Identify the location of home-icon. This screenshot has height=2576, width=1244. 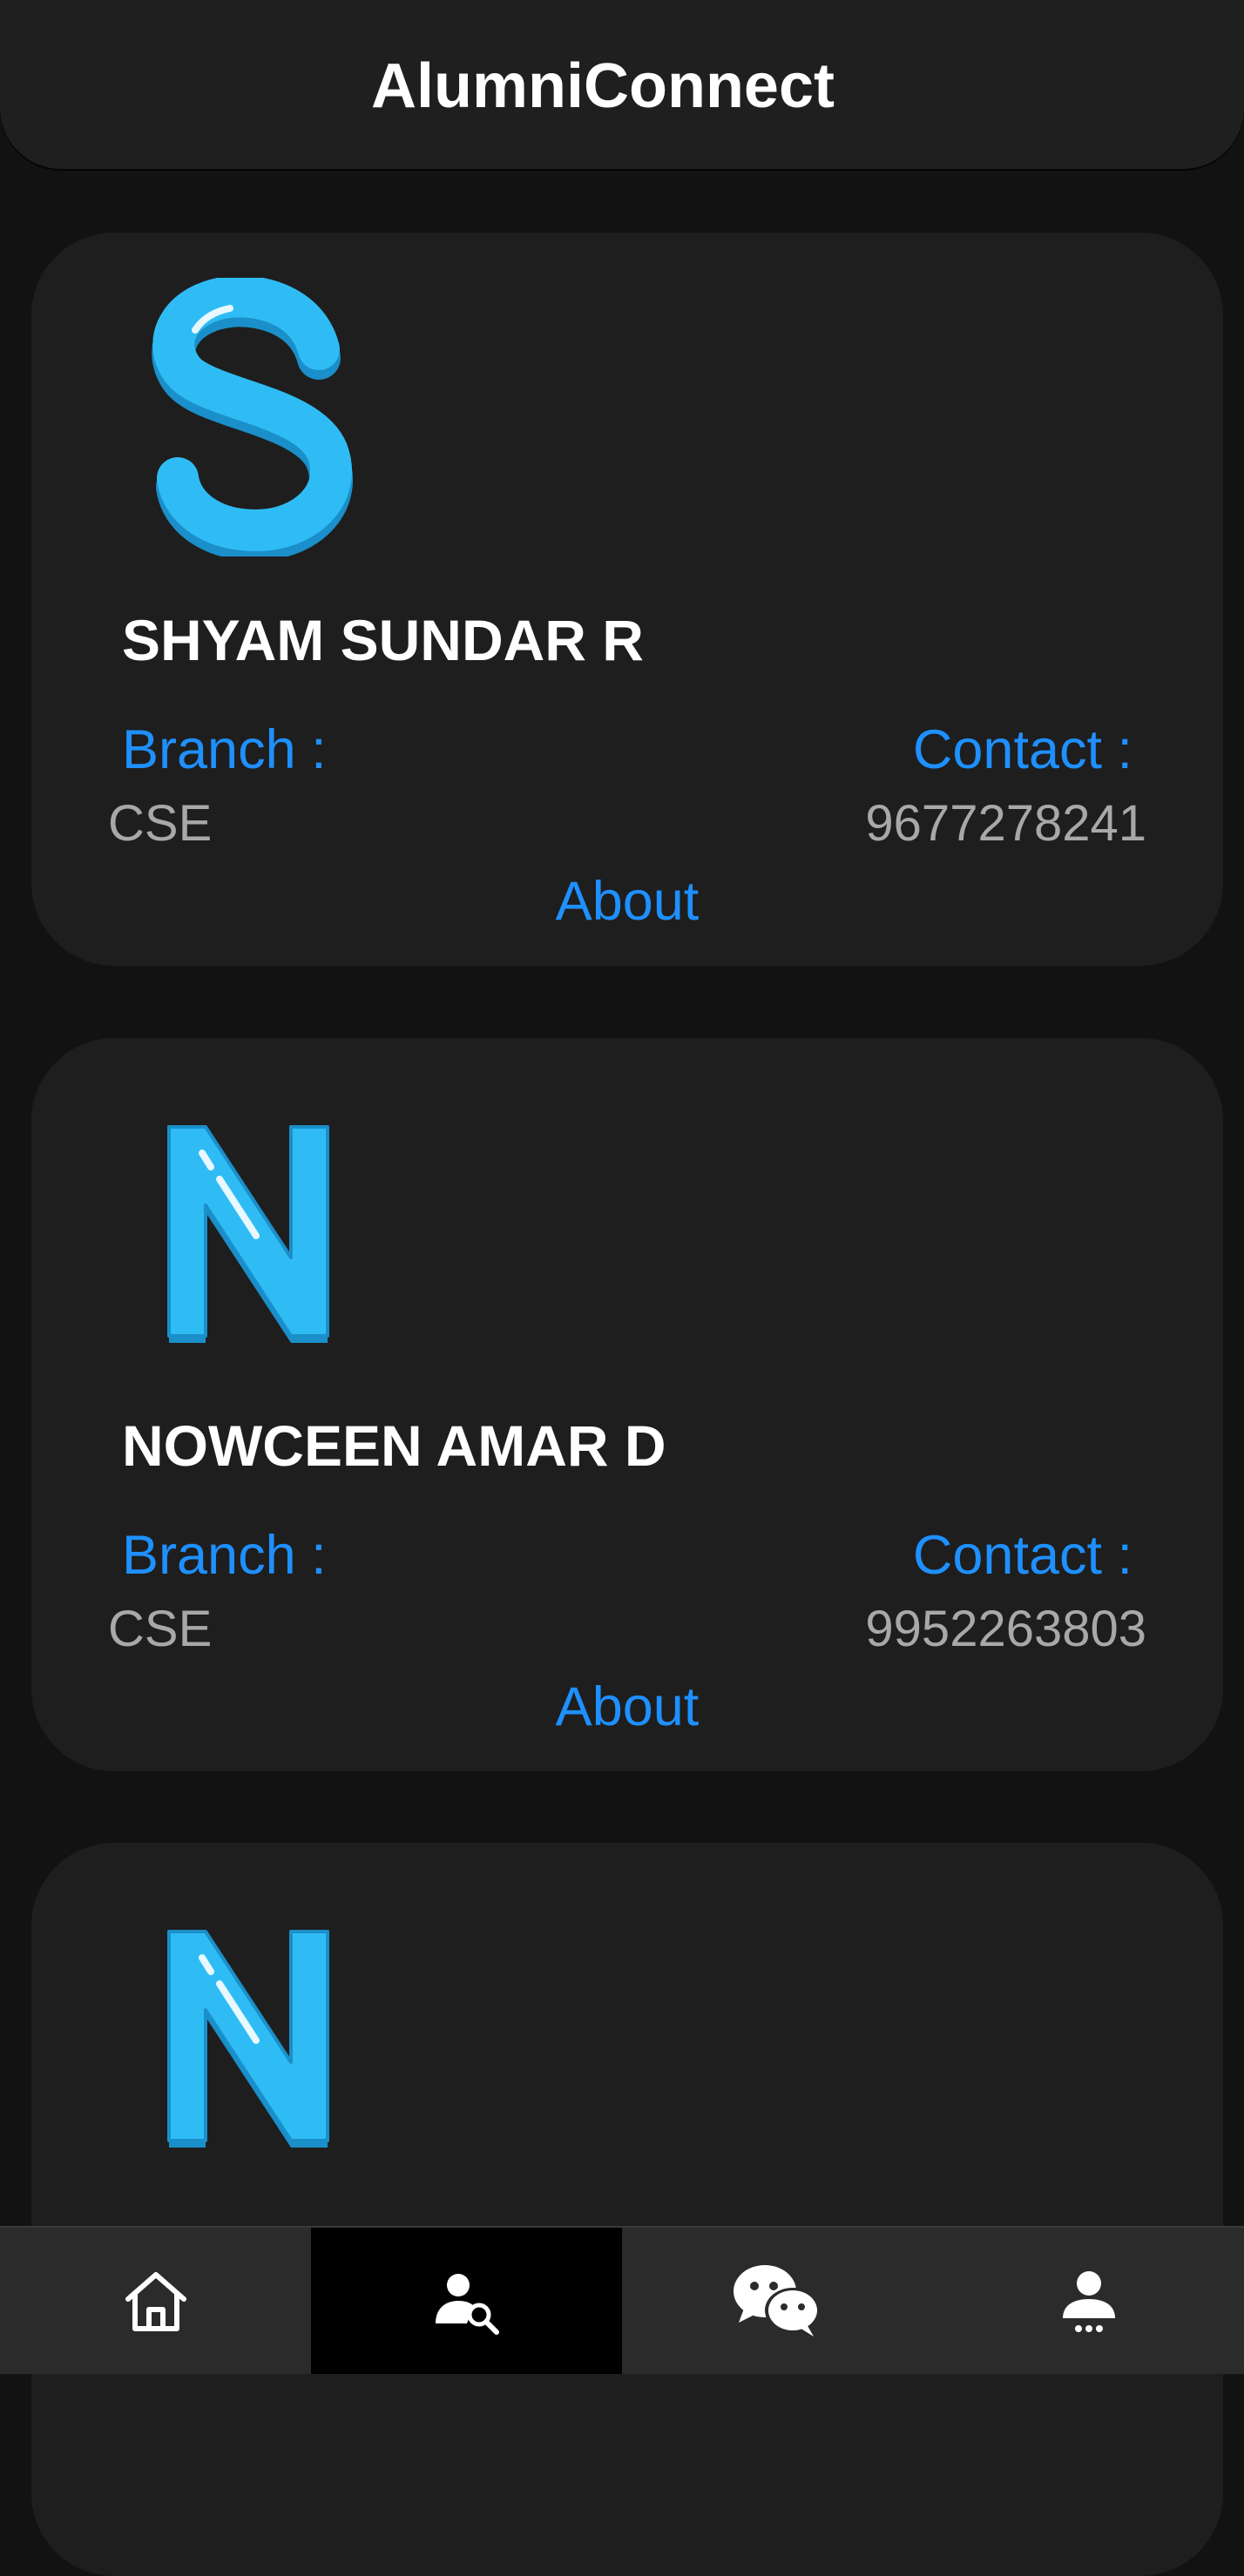
(155, 2302).